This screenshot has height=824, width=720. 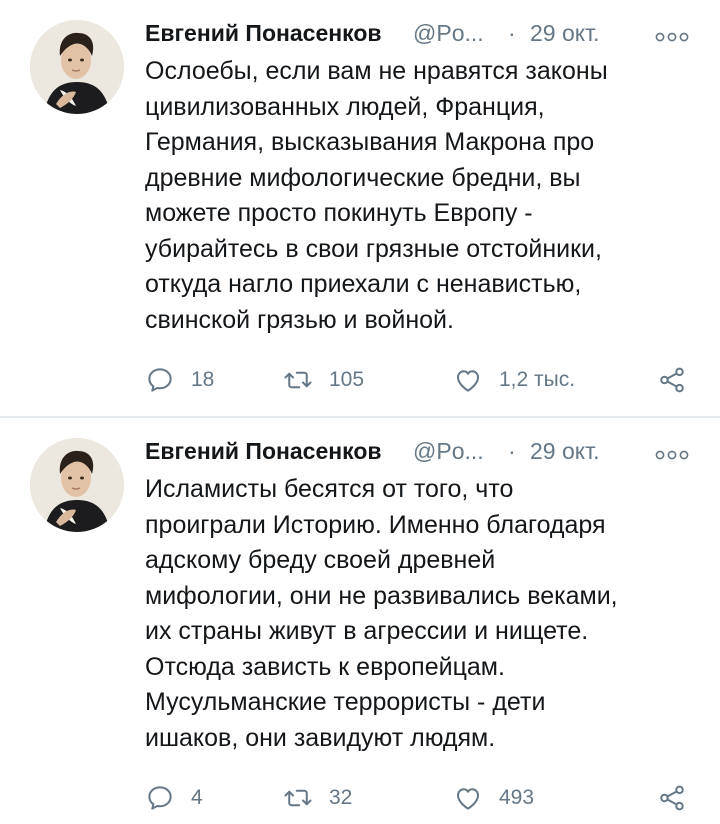 What do you see at coordinates (317, 798) in the screenshot?
I see `retweet-button: 32` at bounding box center [317, 798].